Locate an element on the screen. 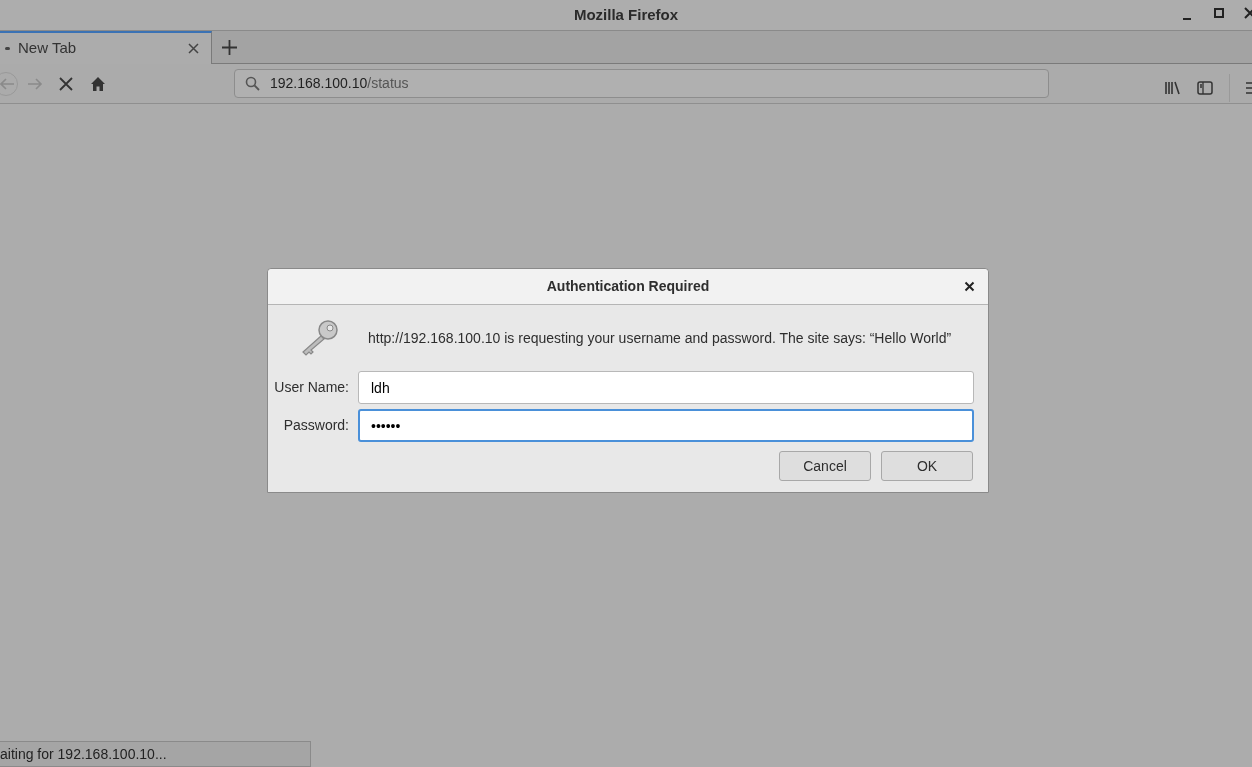 Image resolution: width=1252 pixels, height=767 pixels. tab-title: New Tab is located at coordinates (48, 48).